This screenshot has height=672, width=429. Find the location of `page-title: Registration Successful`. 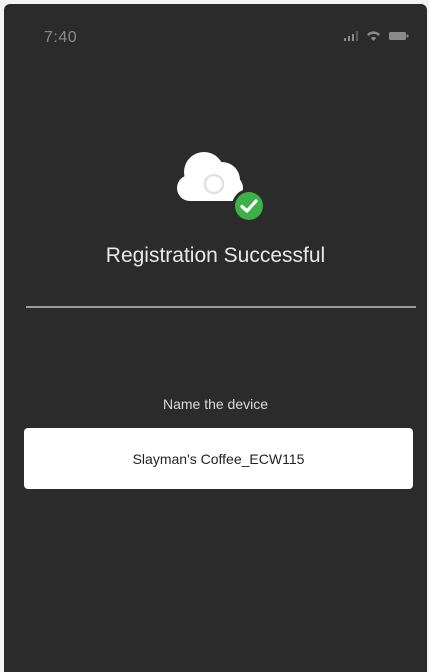

page-title: Registration Successful is located at coordinates (215, 255).